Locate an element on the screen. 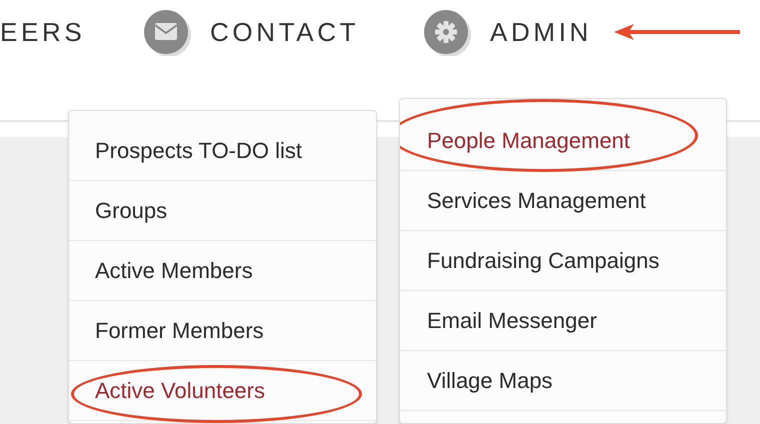 The width and height of the screenshot is (760, 424). menu-item: Active Members is located at coordinates (174, 270).